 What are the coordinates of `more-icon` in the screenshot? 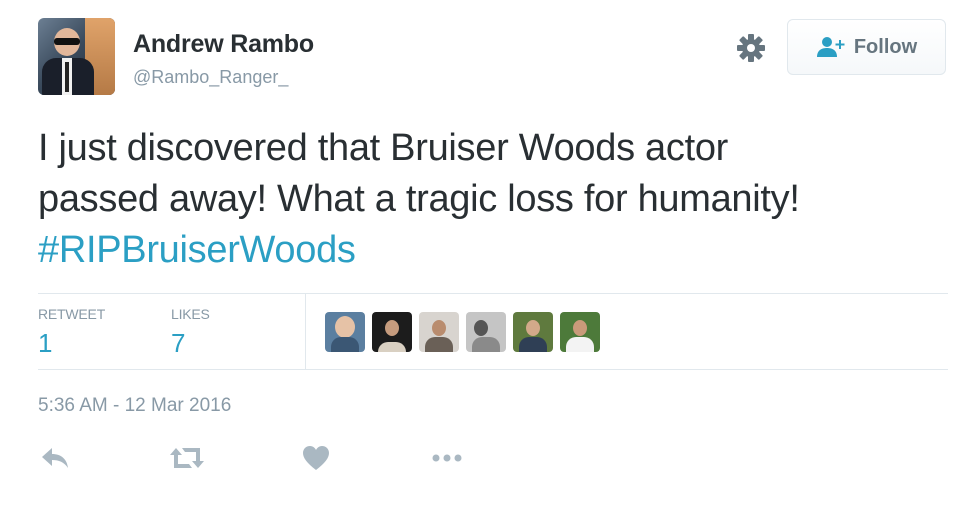 It's located at (447, 458).